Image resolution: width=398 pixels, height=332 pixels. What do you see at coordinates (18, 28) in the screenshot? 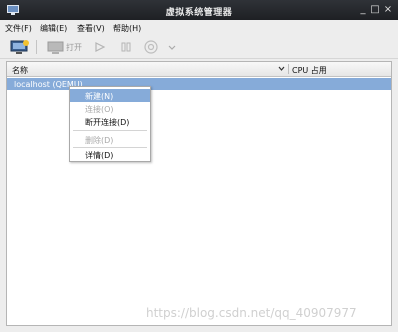
I see `menu-file: 文件(F)` at bounding box center [18, 28].